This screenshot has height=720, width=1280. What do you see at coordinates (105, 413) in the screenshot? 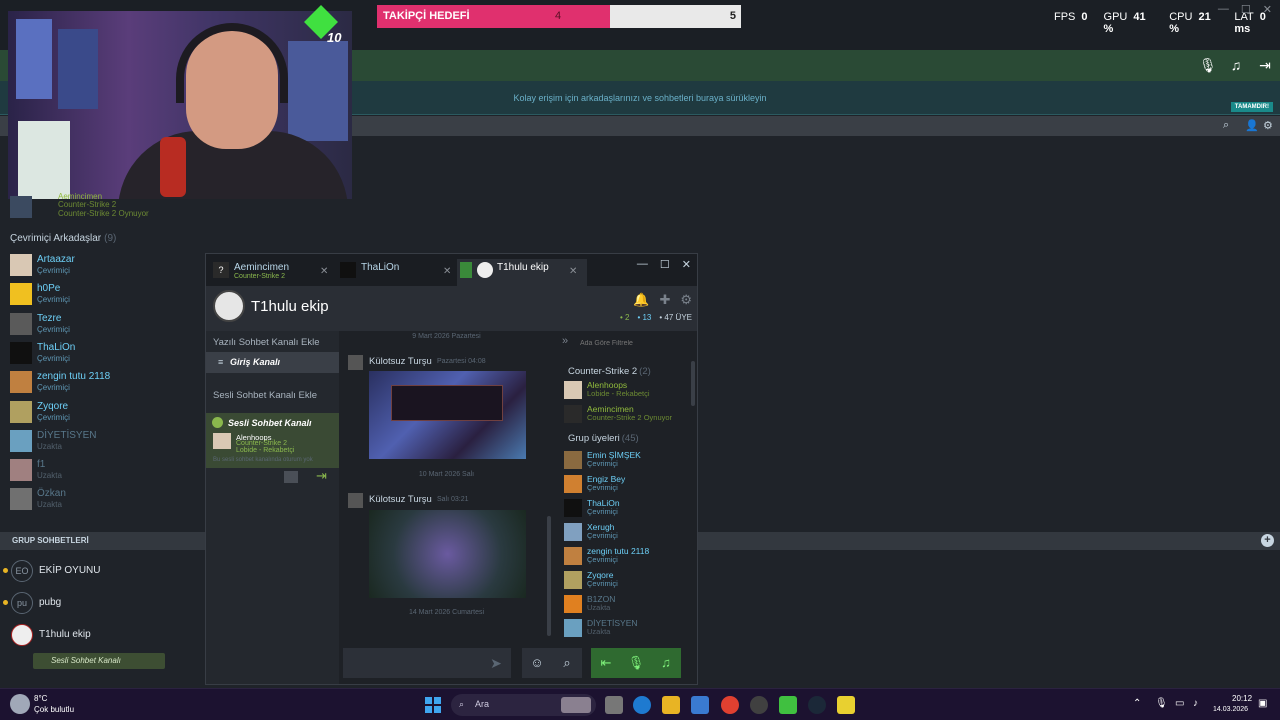
I see `friend-item: Zyqore Çevrimiçi` at bounding box center [105, 413].